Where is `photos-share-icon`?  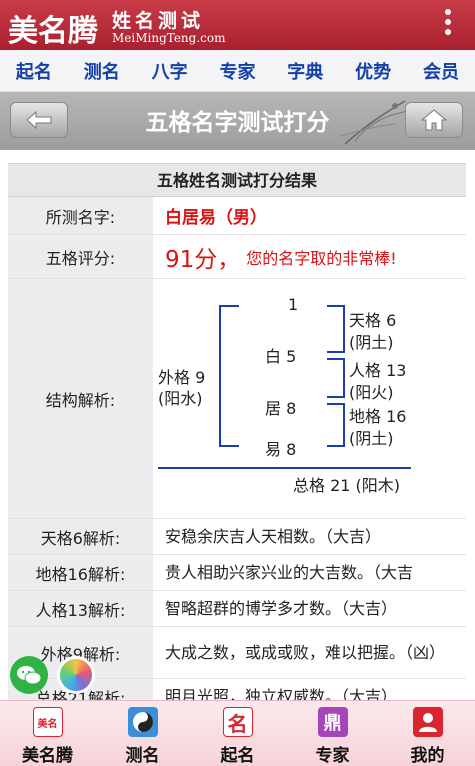
photos-share-icon is located at coordinates (76, 675).